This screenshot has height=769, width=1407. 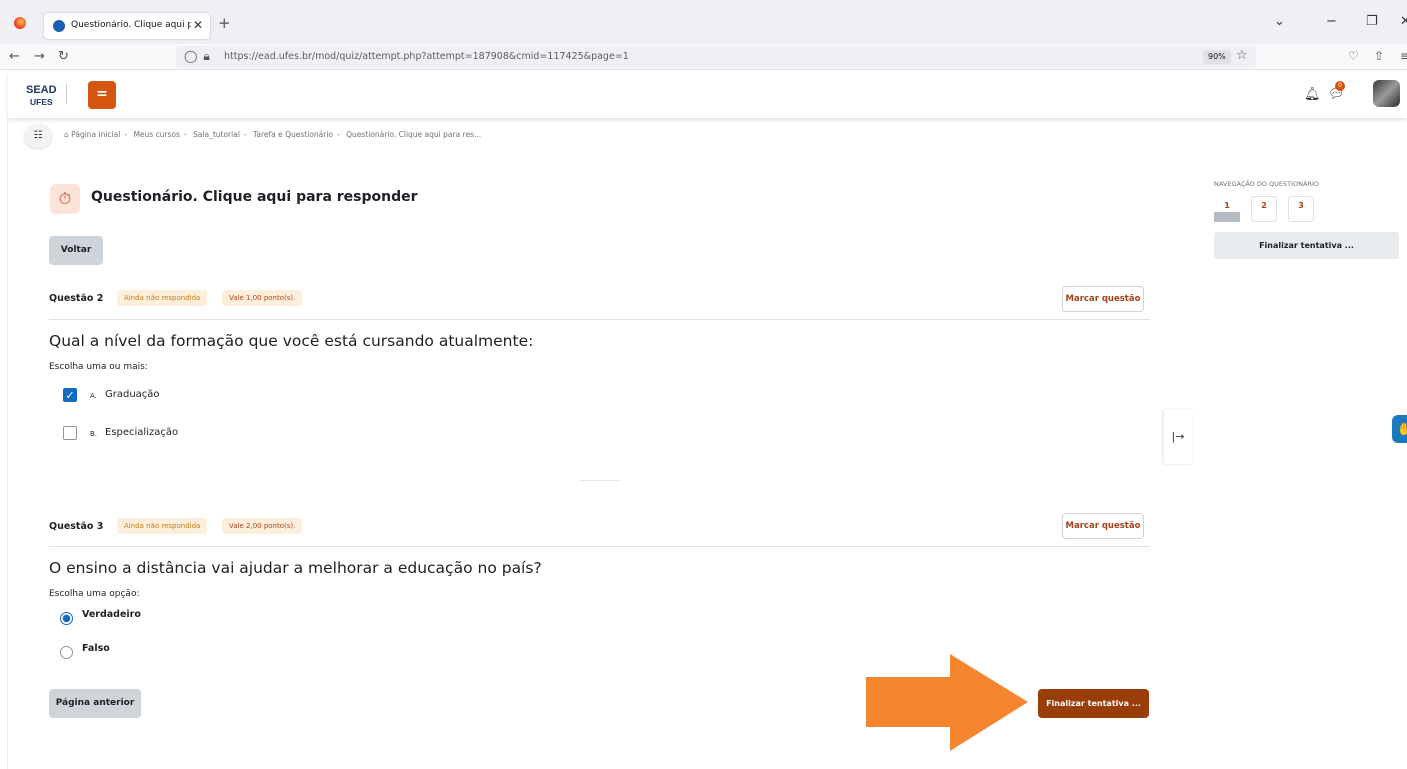 I want to click on question-2-label: Questão 2, so click(x=76, y=298).